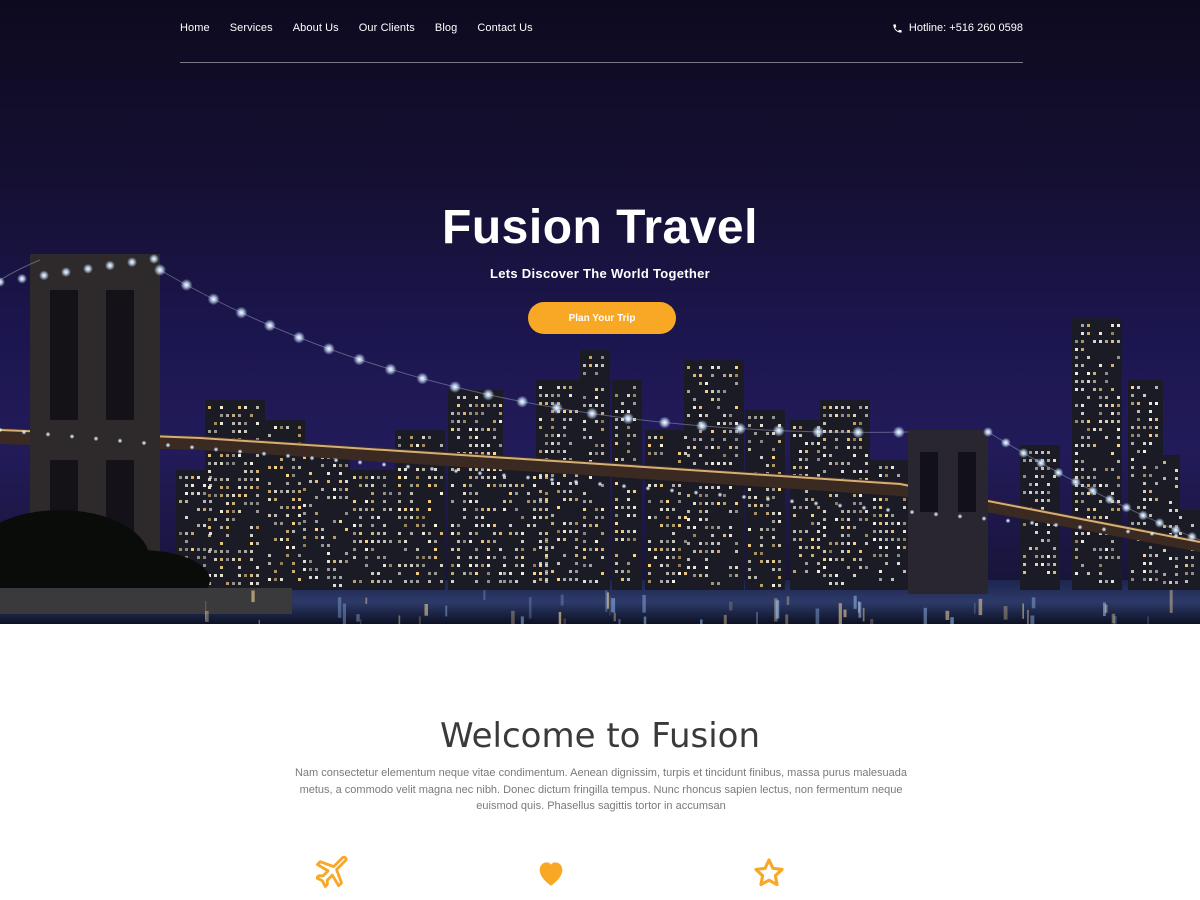 This screenshot has height=900, width=1200. I want to click on nav-our-clients: Our Clients, so click(387, 28).